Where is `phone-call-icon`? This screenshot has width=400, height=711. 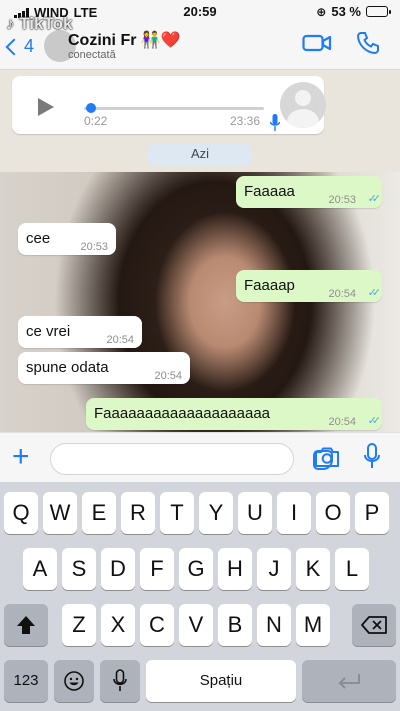 phone-call-icon is located at coordinates (368, 43).